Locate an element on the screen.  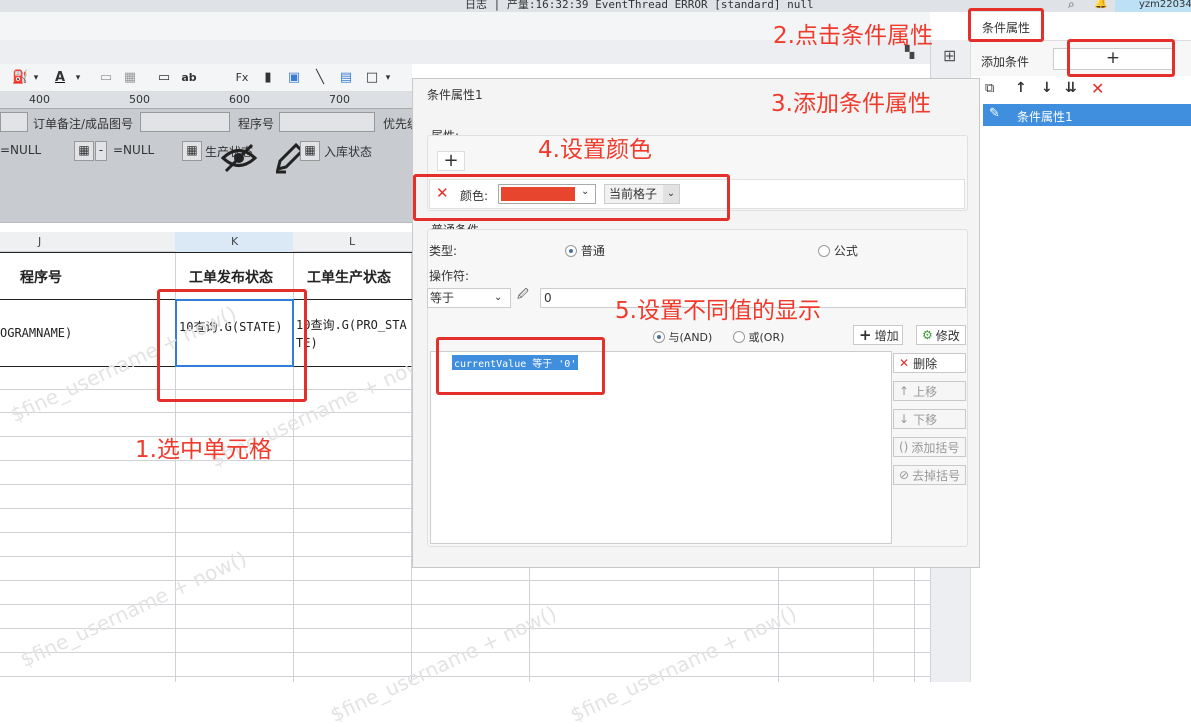
add-condition-bar: 添加条件 + is located at coordinates (1081, 58).